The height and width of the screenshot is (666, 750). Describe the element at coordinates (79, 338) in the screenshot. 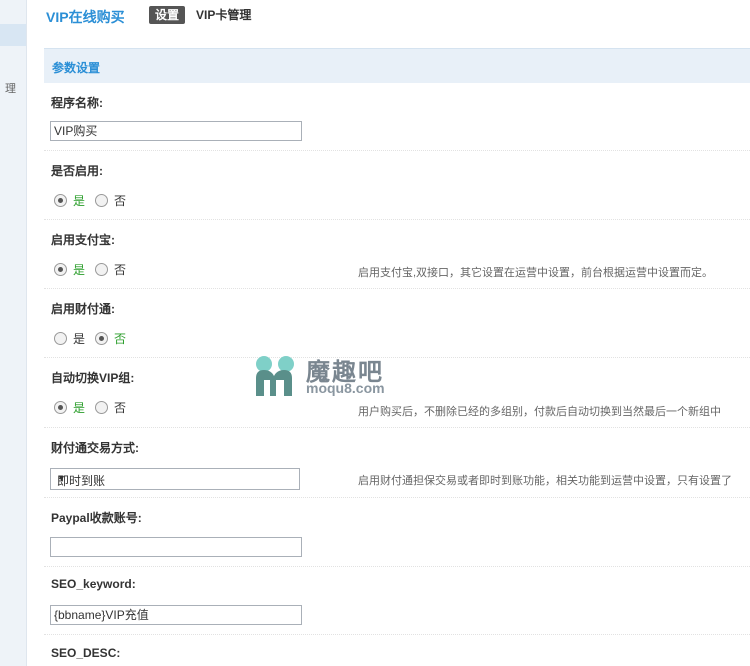

I see `tenpay-yes-label: 是` at that location.